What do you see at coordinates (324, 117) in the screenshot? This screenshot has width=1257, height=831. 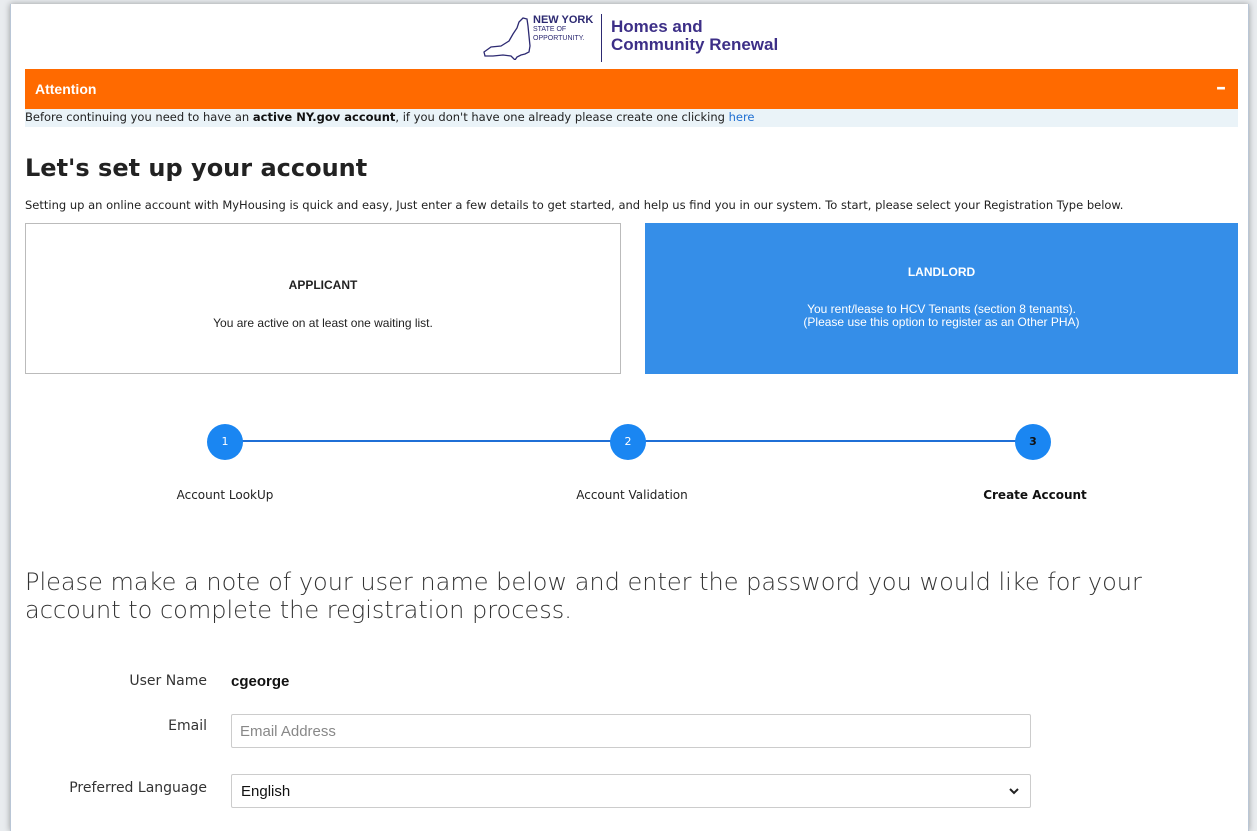 I see `attention-text-bold: active NY.gov account` at bounding box center [324, 117].